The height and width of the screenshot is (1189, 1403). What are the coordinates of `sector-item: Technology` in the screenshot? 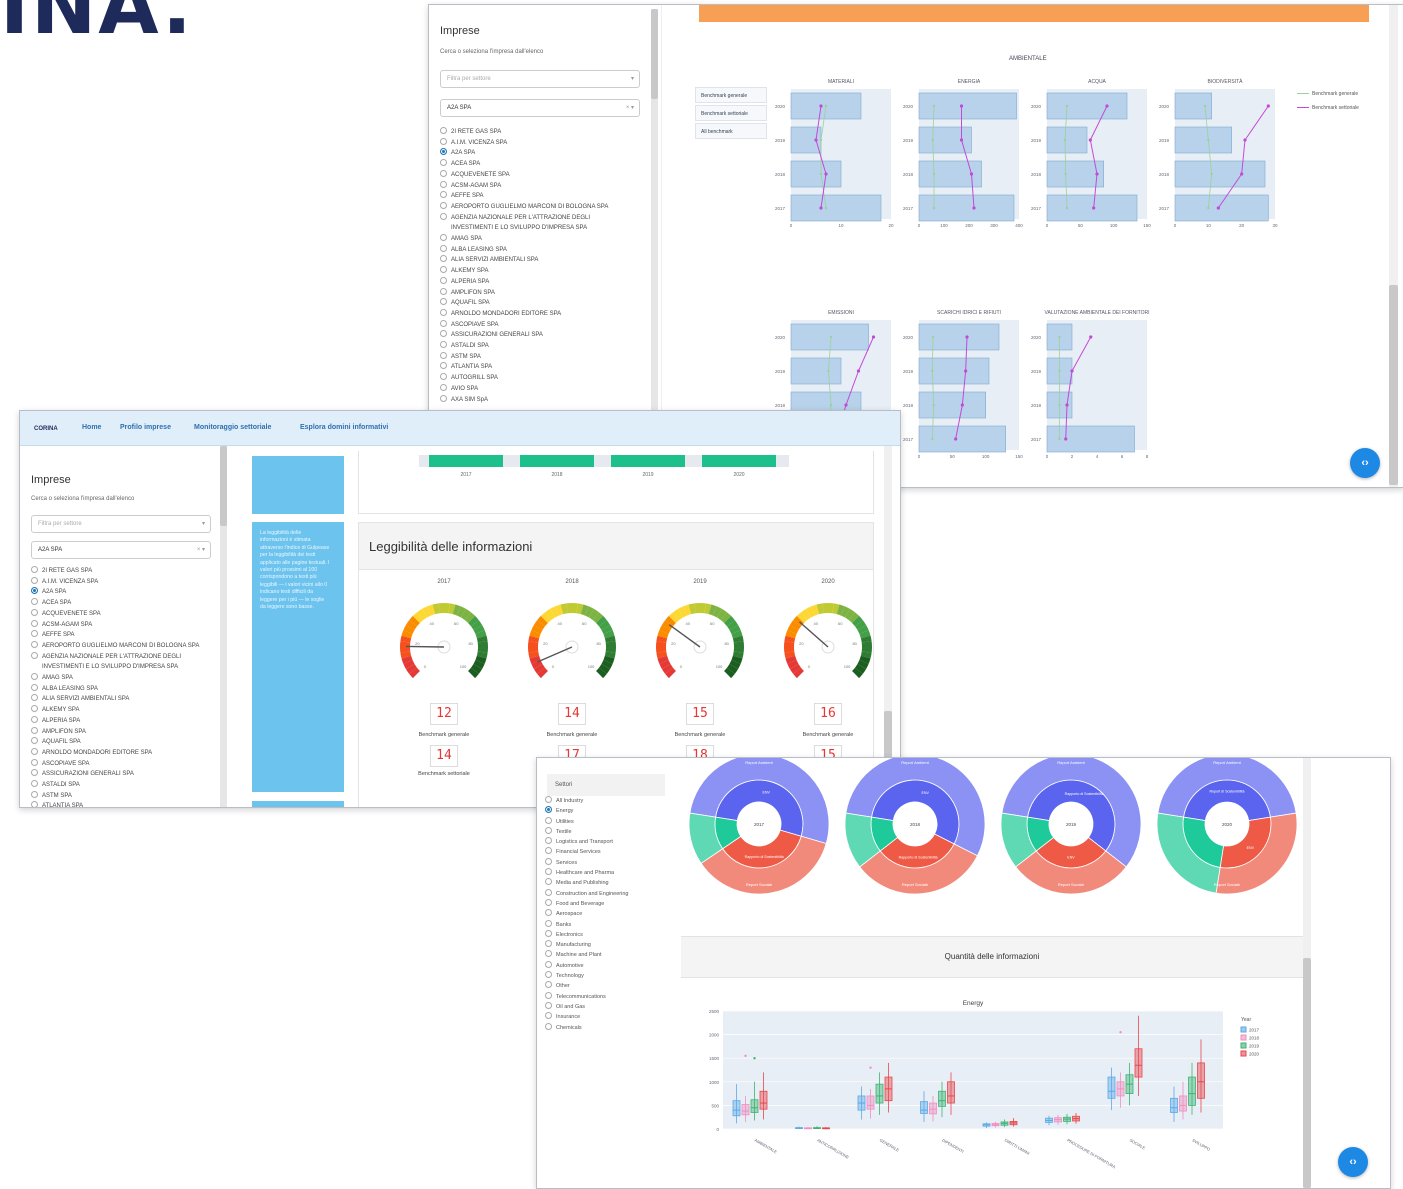 It's located at (607, 976).